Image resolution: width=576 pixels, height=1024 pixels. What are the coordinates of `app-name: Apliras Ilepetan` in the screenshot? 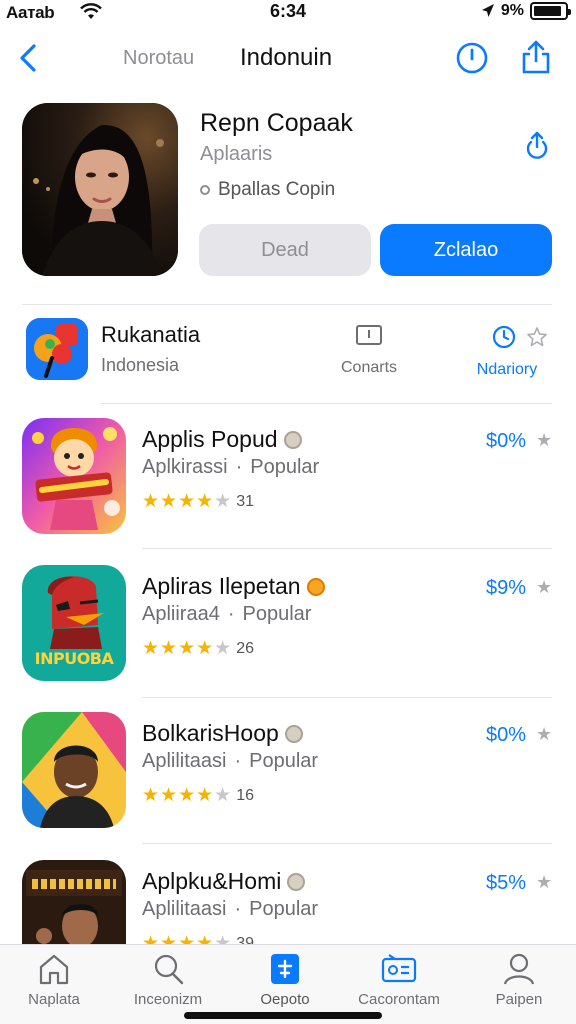 It's located at (233, 586).